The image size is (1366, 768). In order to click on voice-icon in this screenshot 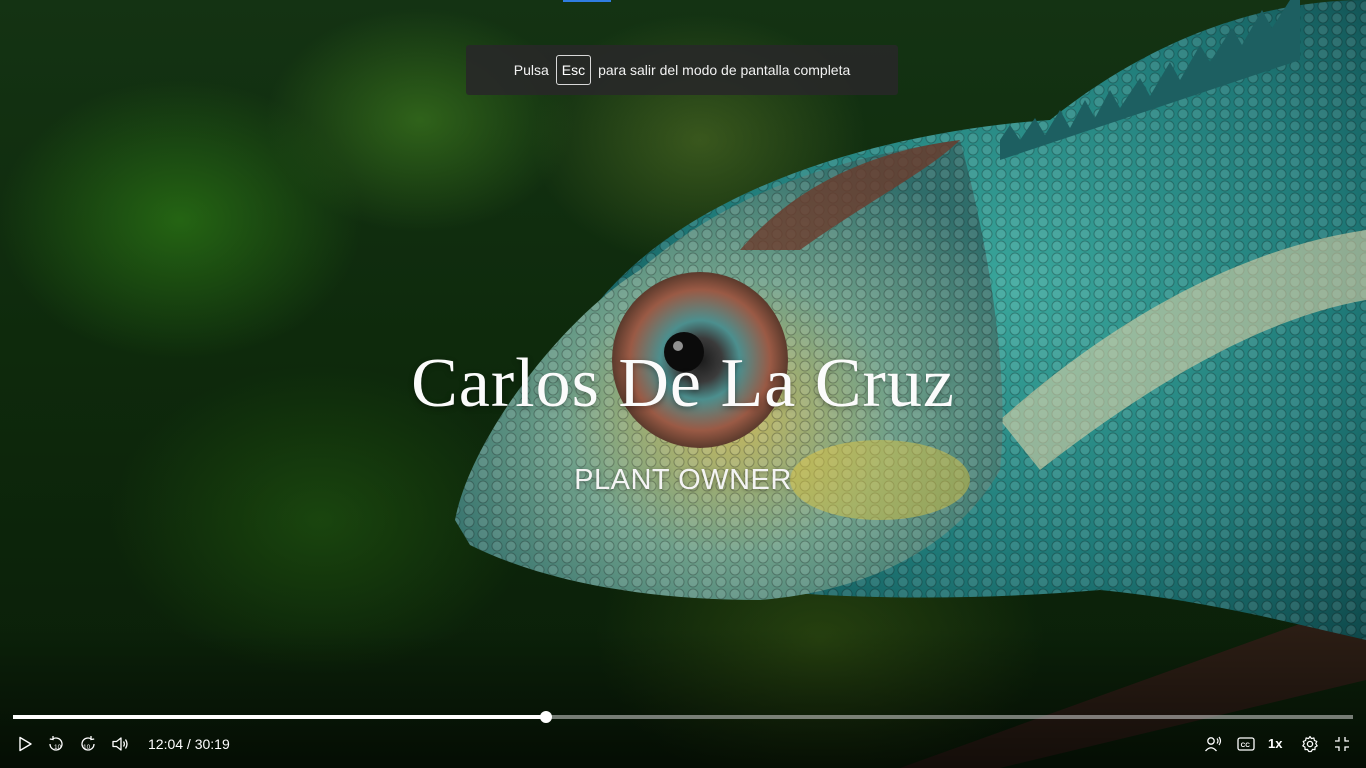, I will do `click(1213, 744)`.